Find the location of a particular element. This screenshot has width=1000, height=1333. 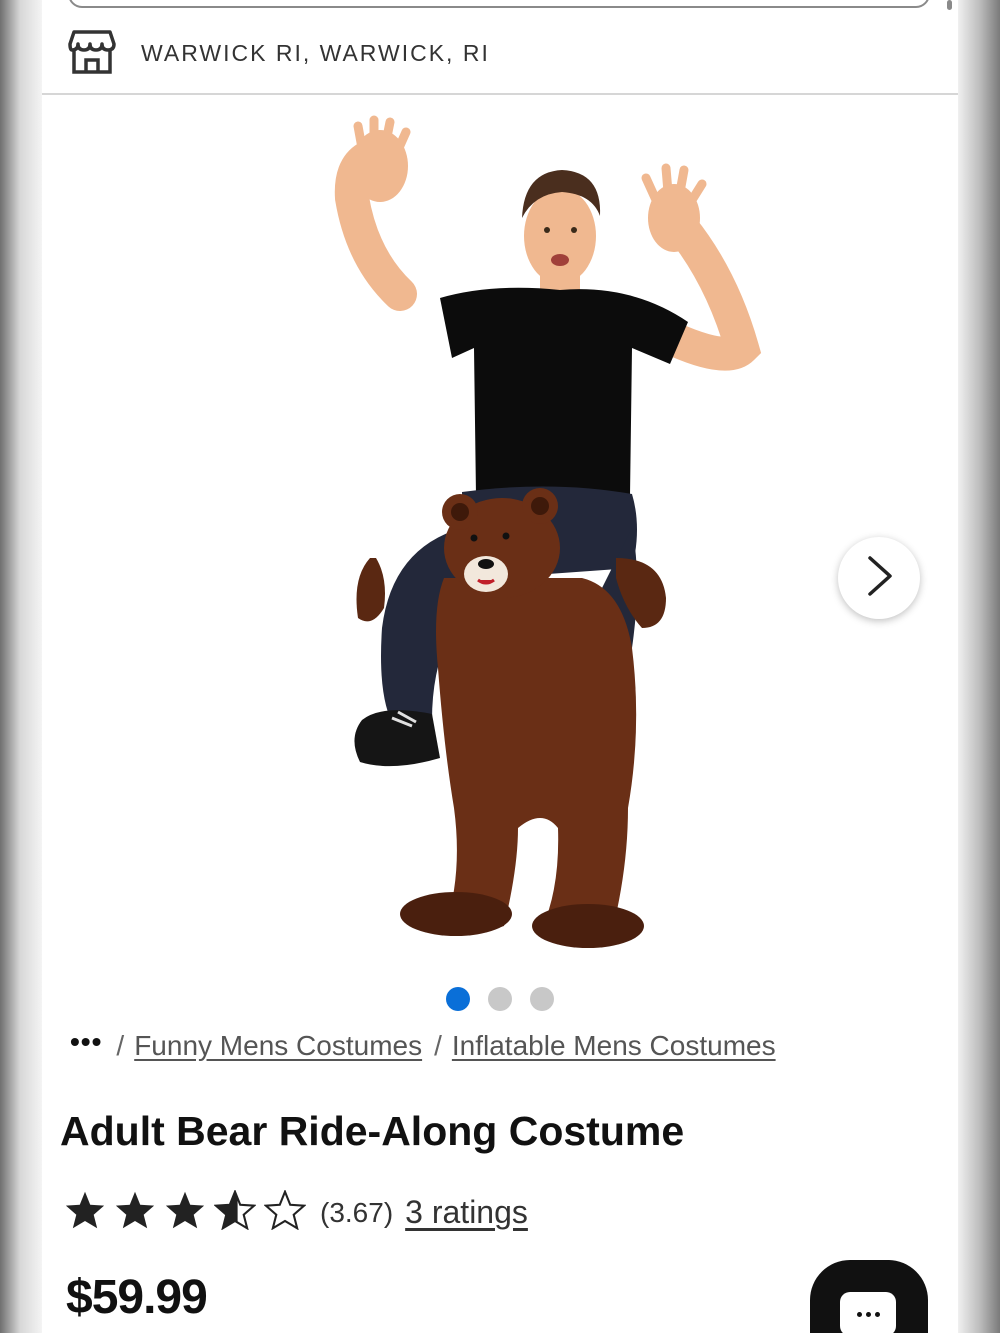

next-image-button is located at coordinates (879, 578).